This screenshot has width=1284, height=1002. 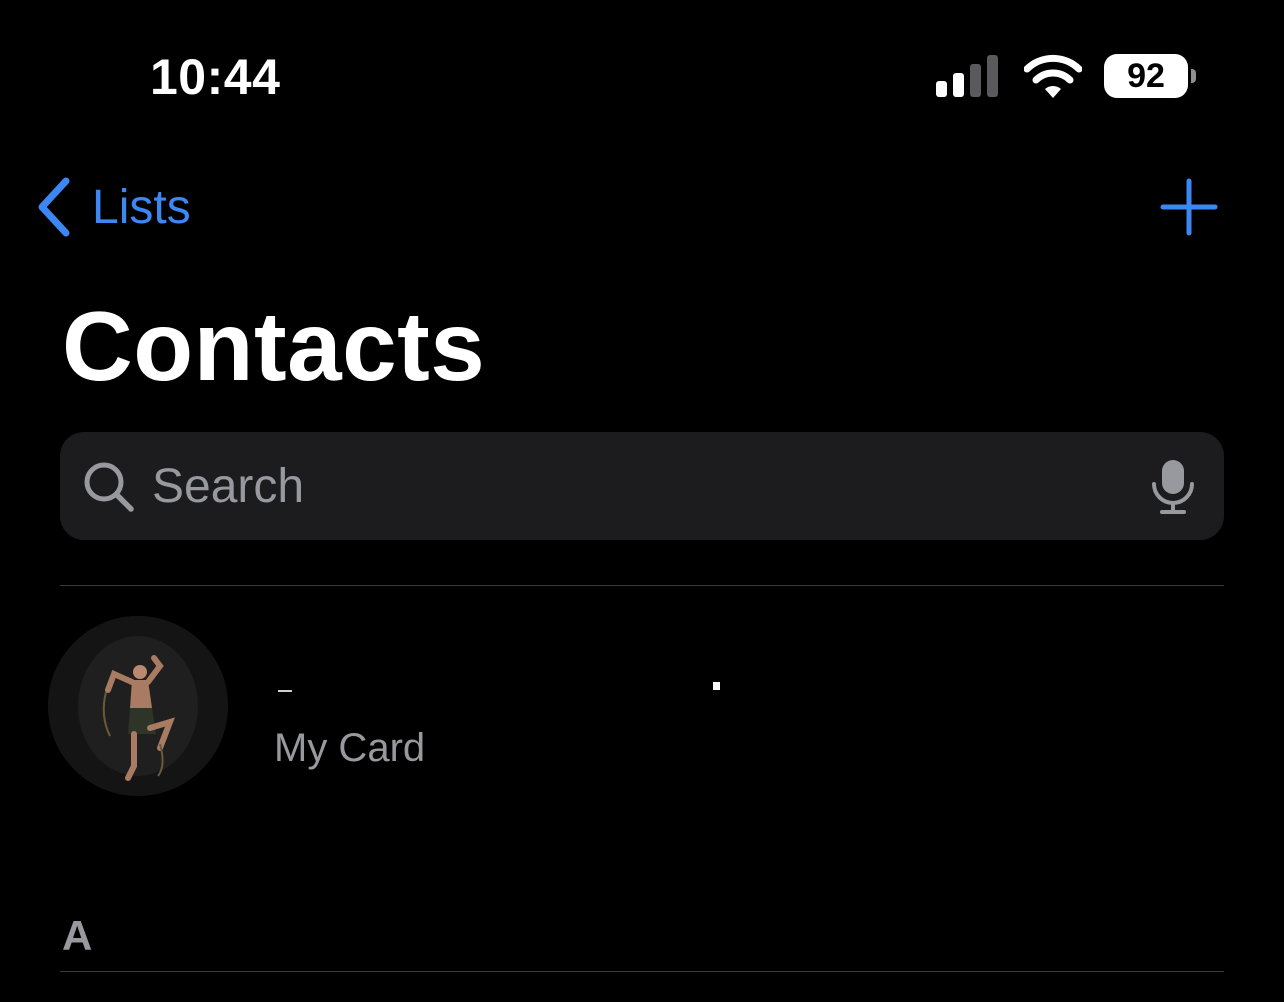 I want to click on search-input, so click(x=641, y=486).